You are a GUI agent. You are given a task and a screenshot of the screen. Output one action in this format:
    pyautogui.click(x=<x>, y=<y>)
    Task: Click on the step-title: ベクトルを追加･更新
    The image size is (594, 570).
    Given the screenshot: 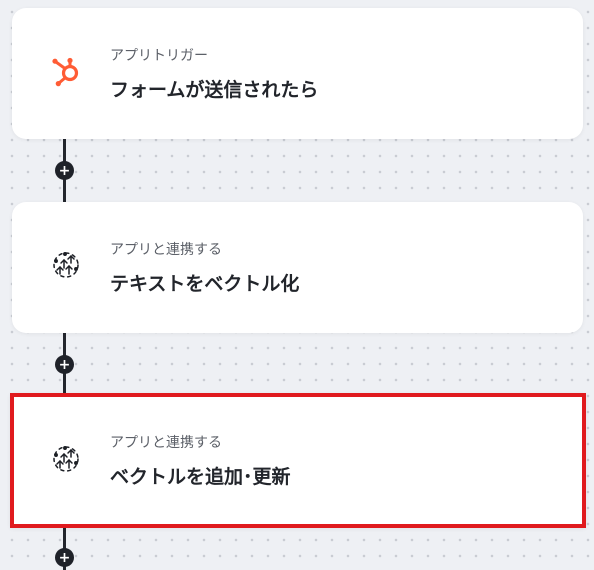 What is the action you would take?
    pyautogui.click(x=200, y=477)
    